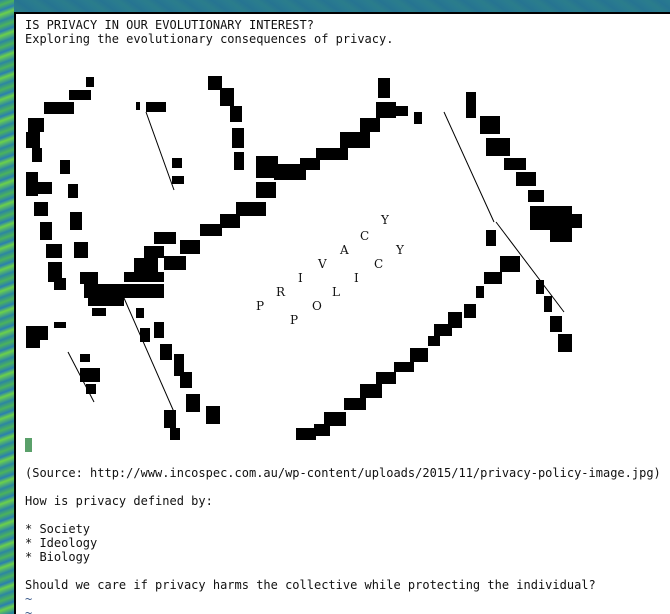  I want to click on letter-r: R, so click(281, 292).